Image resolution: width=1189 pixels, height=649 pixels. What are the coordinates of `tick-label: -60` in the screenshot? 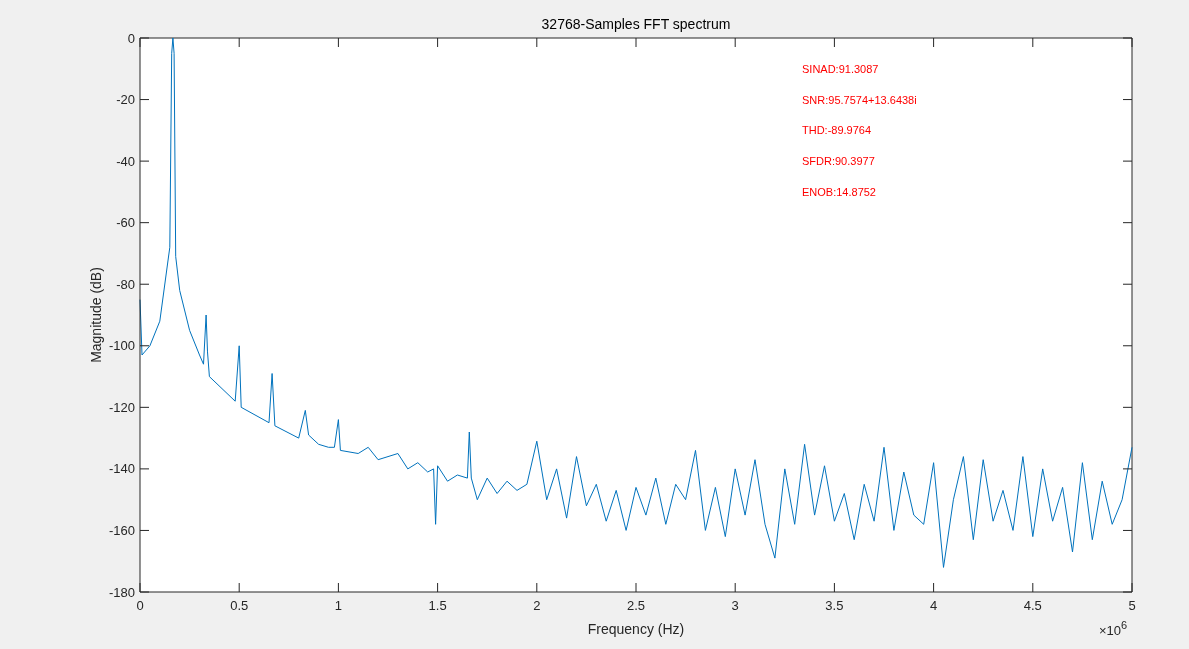 It's located at (125, 223).